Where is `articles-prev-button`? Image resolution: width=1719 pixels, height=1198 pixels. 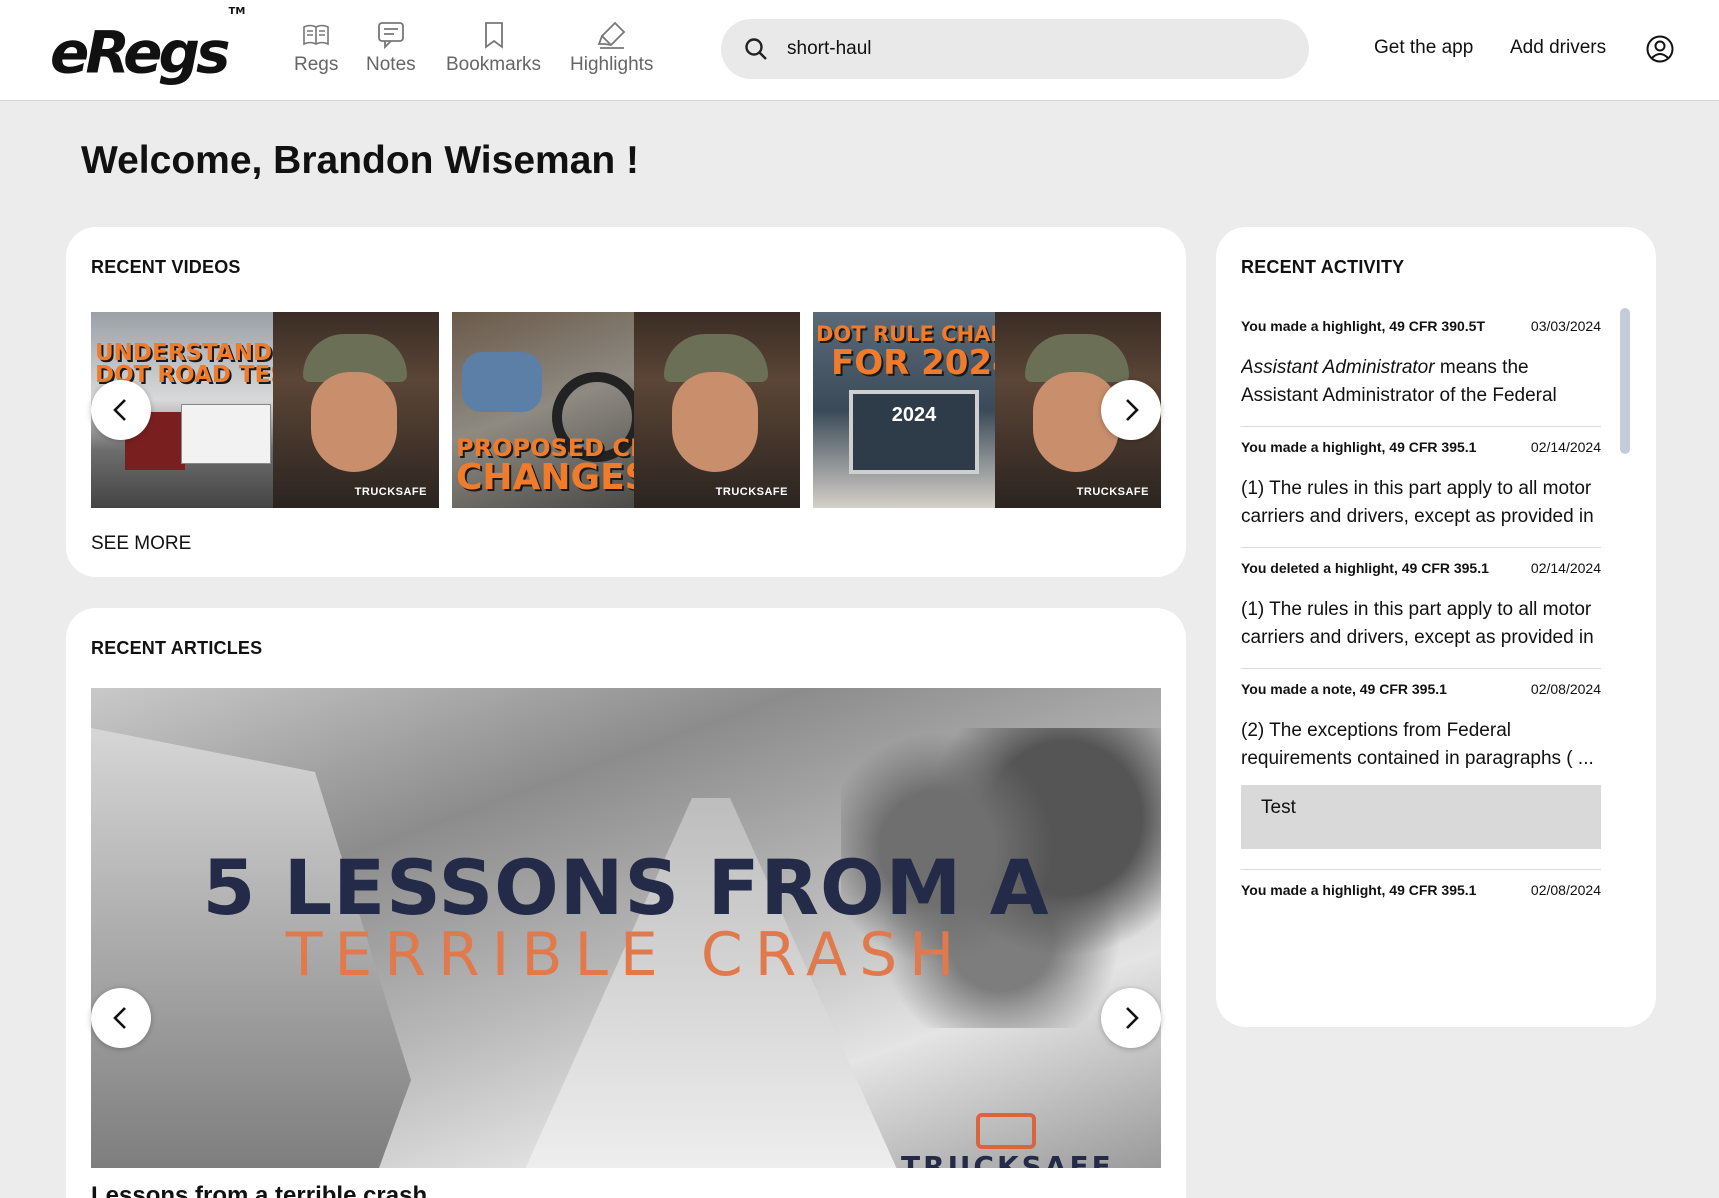
articles-prev-button is located at coordinates (121, 1018).